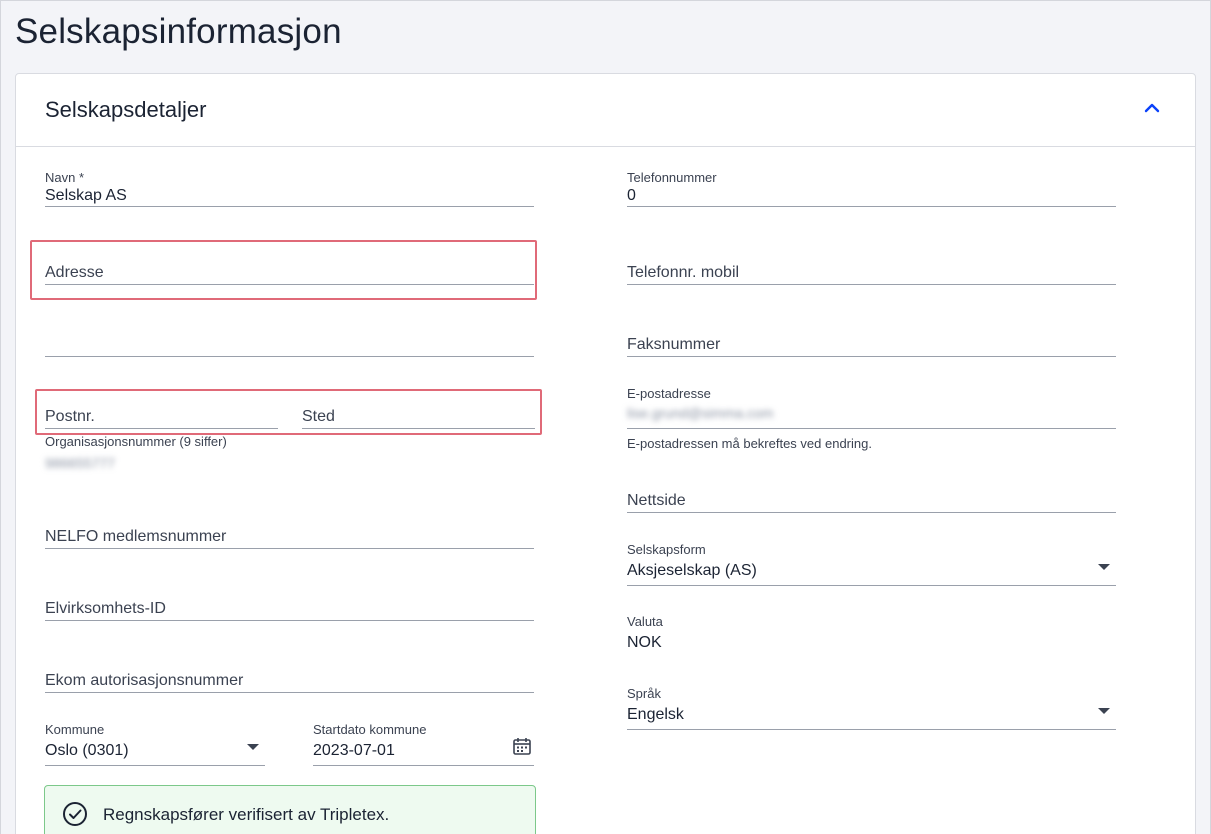 Image resolution: width=1211 pixels, height=834 pixels. What do you see at coordinates (126, 109) in the screenshot?
I see `section-title: Selskapsdetaljer` at bounding box center [126, 109].